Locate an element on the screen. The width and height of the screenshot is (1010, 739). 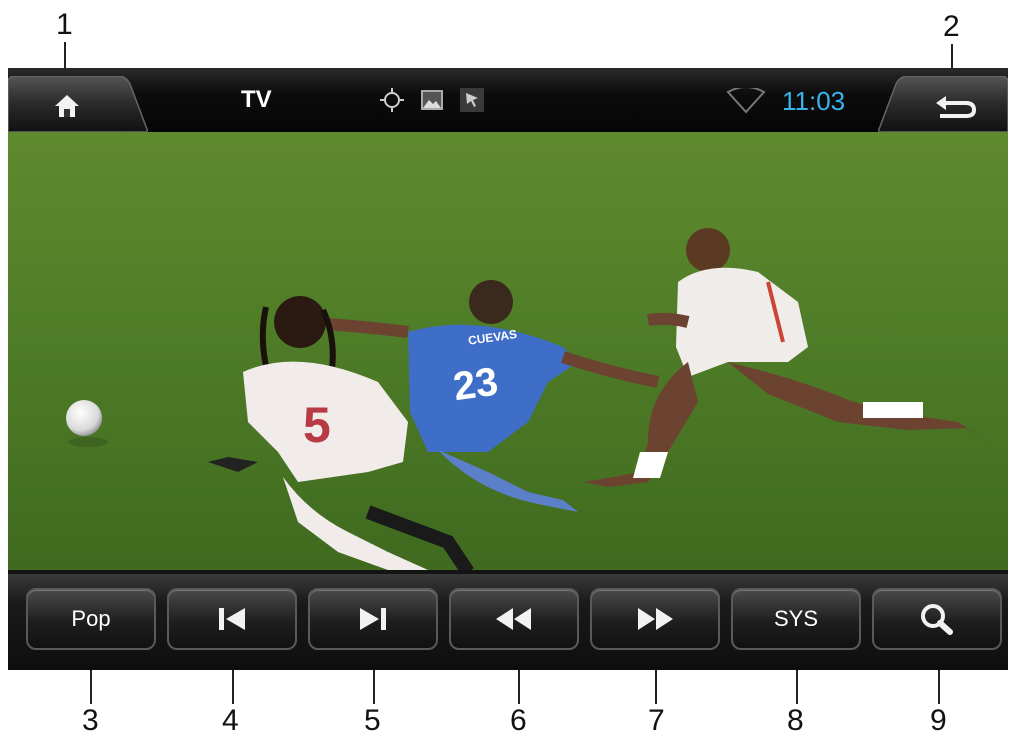
jersey-number-white: 5 is located at coordinates (317, 425).